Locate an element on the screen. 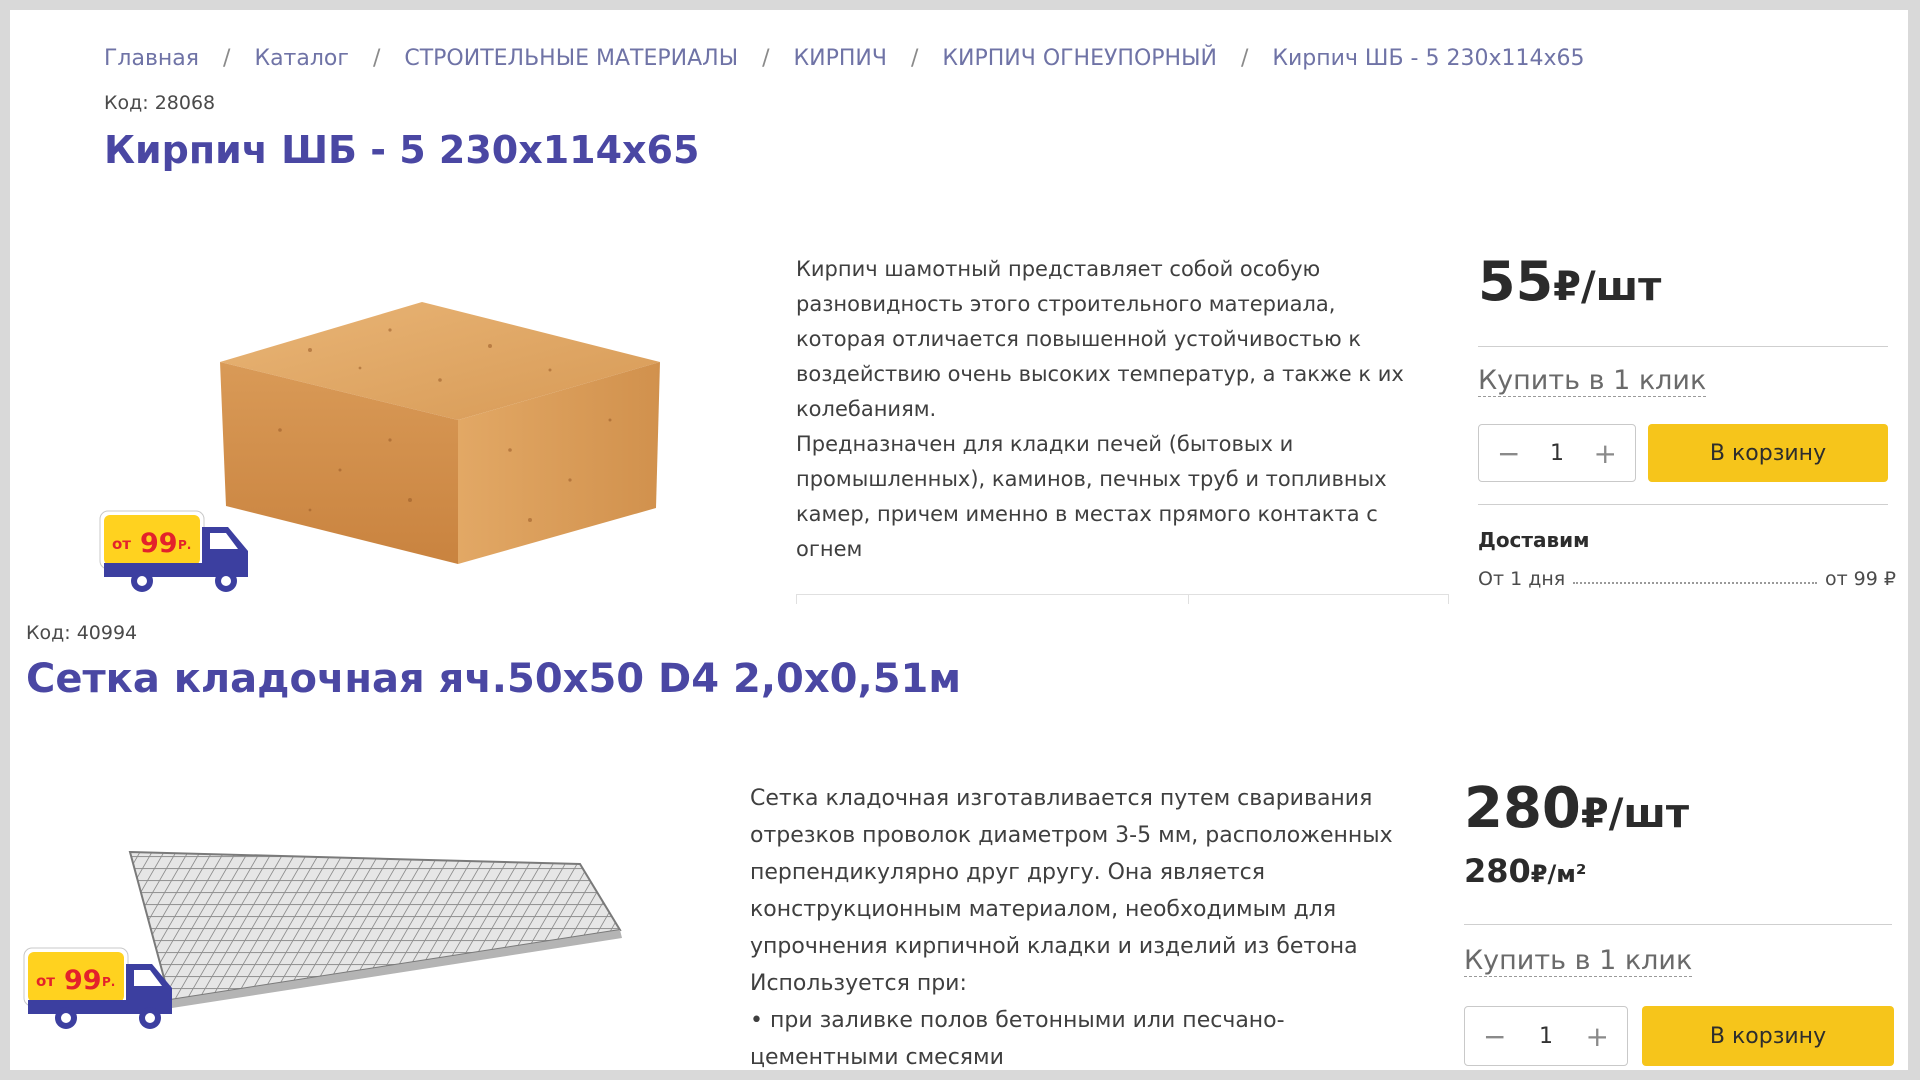 The image size is (1920, 1080). description-line: колебаниям. is located at coordinates (866, 409).